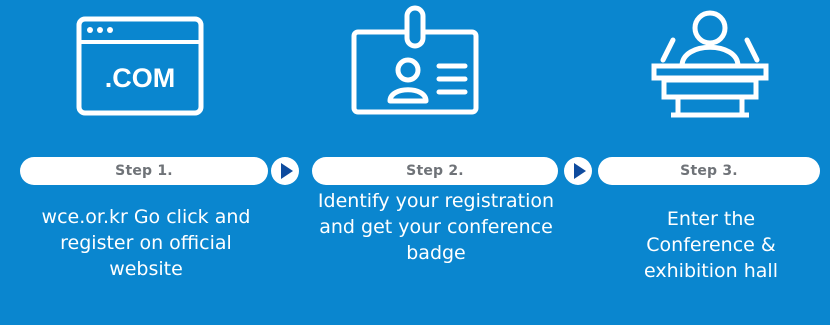 This screenshot has width=830, height=325. Describe the element at coordinates (711, 245) in the screenshot. I see `step-3-description: Enter the Conference & exhibition hall` at that location.